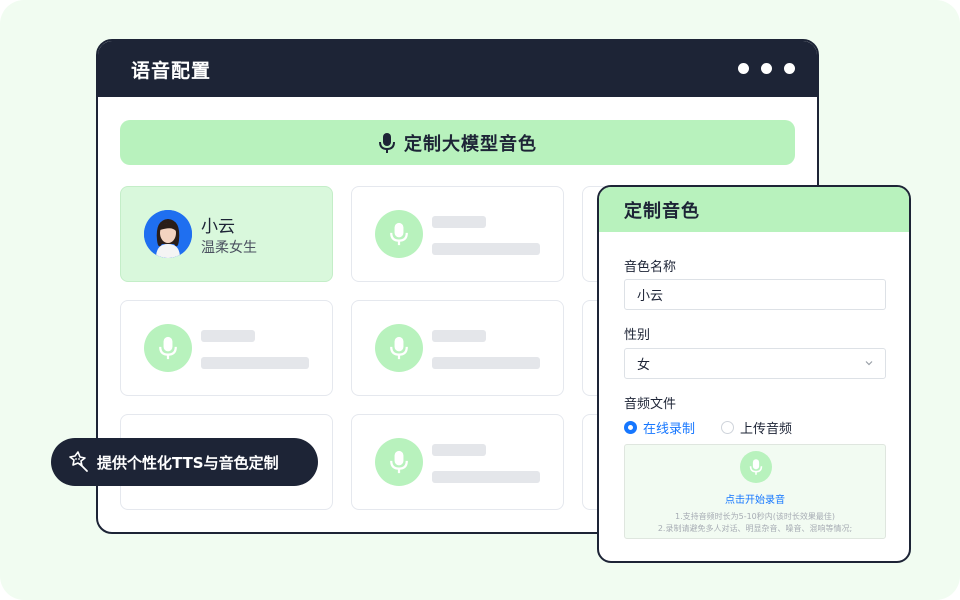 The width and height of the screenshot is (960, 600). What do you see at coordinates (650, 267) in the screenshot?
I see `voice-name-label: 音色名称` at bounding box center [650, 267].